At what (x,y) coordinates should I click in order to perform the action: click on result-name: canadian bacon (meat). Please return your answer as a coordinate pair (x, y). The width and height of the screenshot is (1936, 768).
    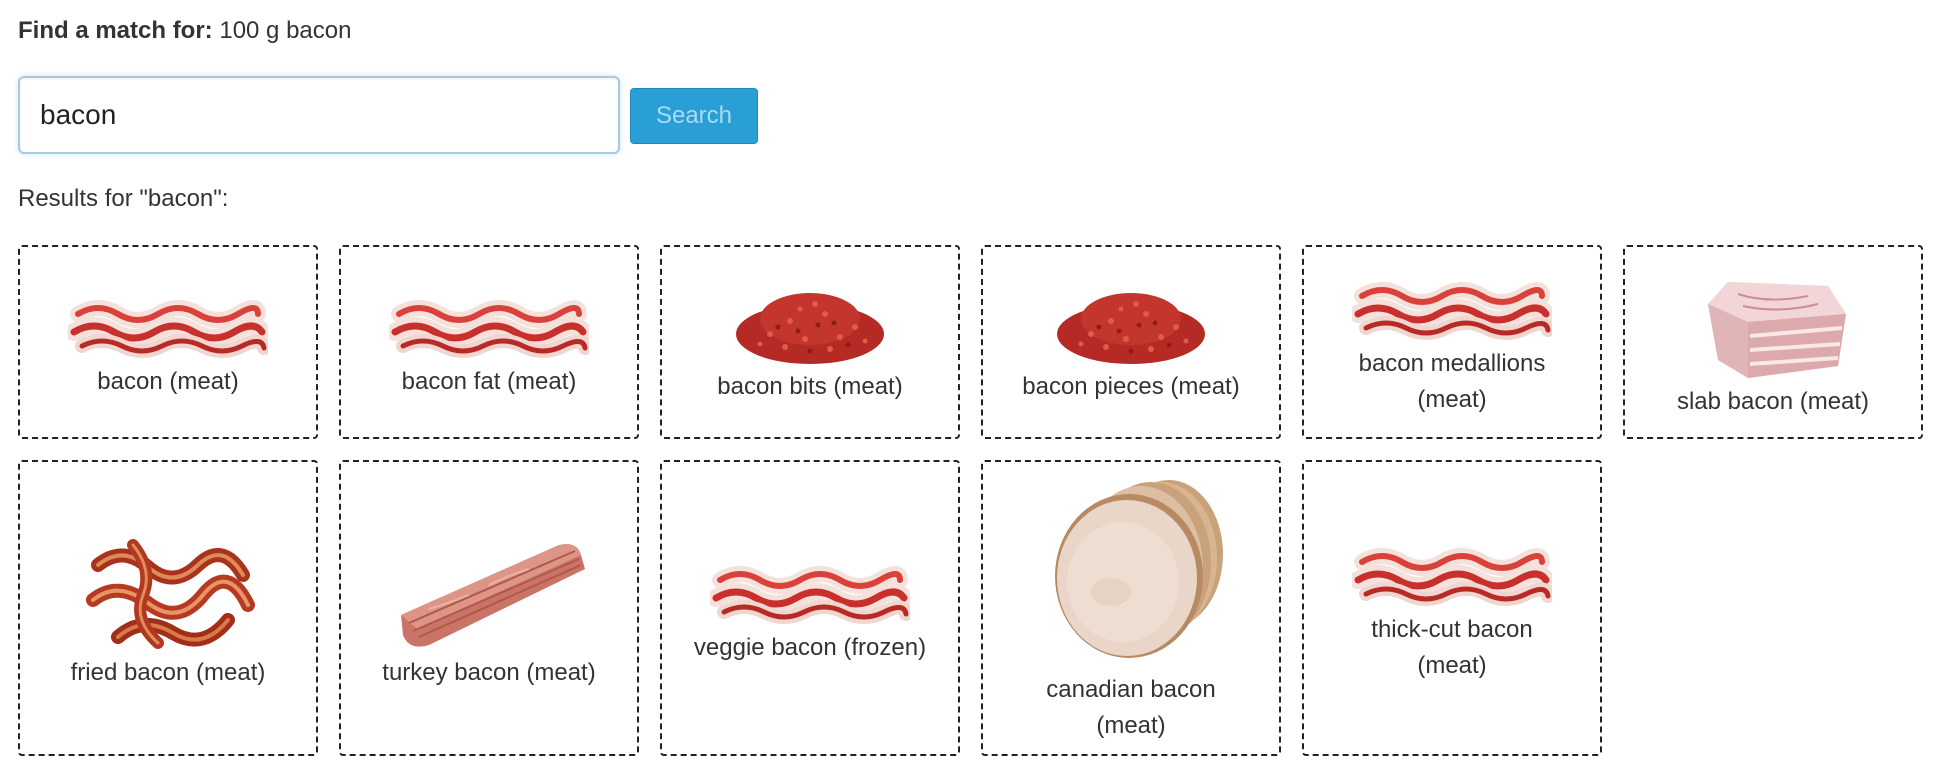
    Looking at the image, I should click on (1131, 707).